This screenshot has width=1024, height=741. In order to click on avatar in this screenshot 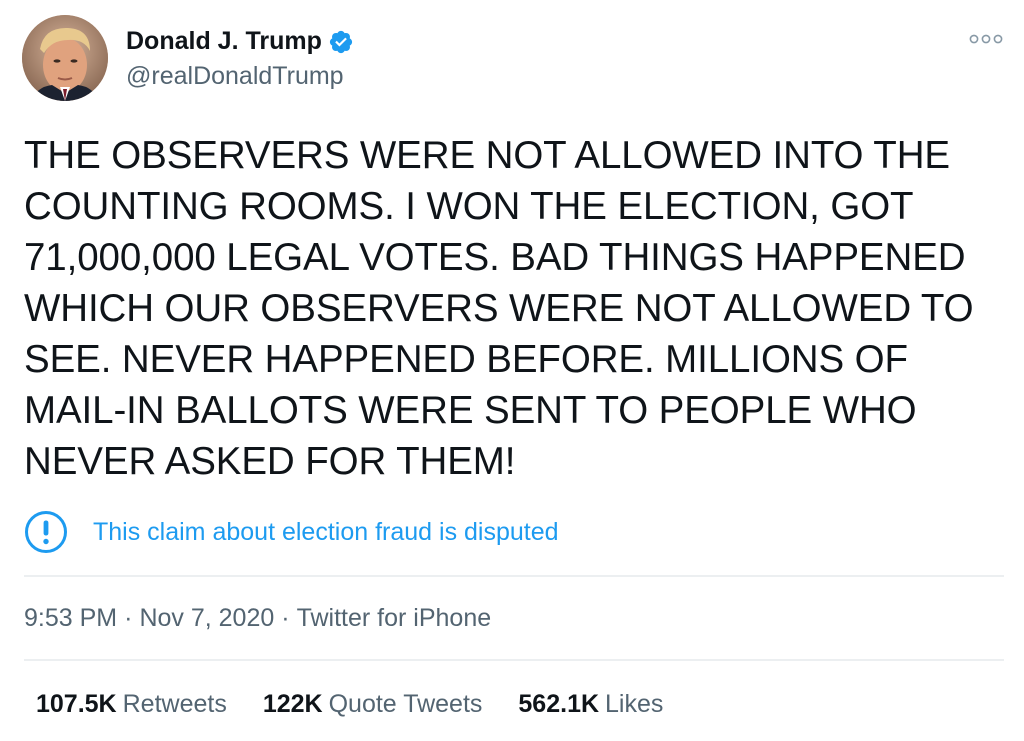, I will do `click(65, 58)`.